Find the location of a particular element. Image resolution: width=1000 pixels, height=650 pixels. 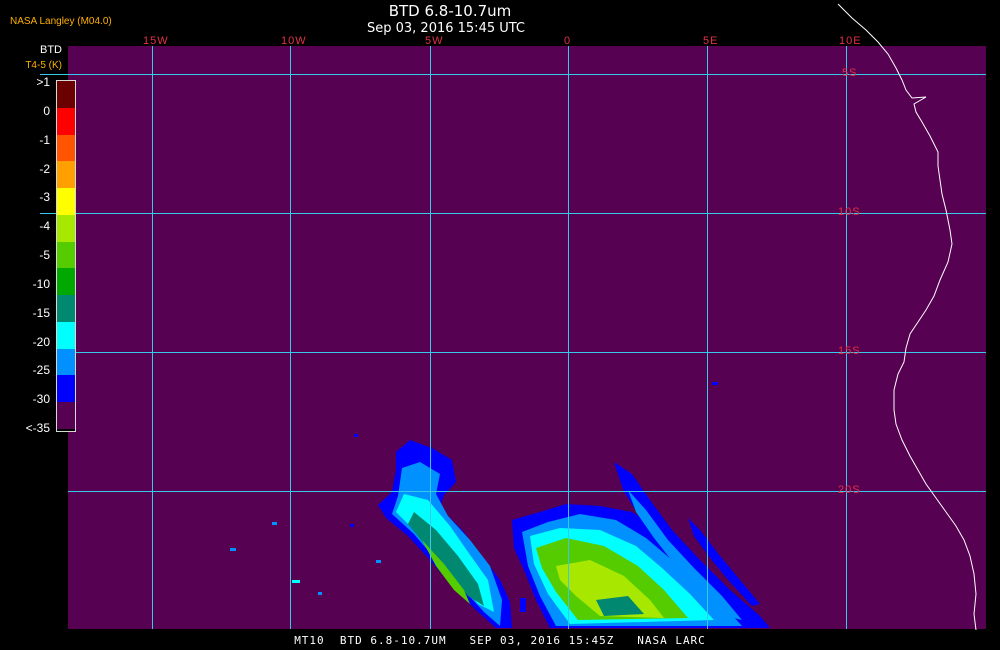

legend-tick-label: -10 is located at coordinates (41, 283).